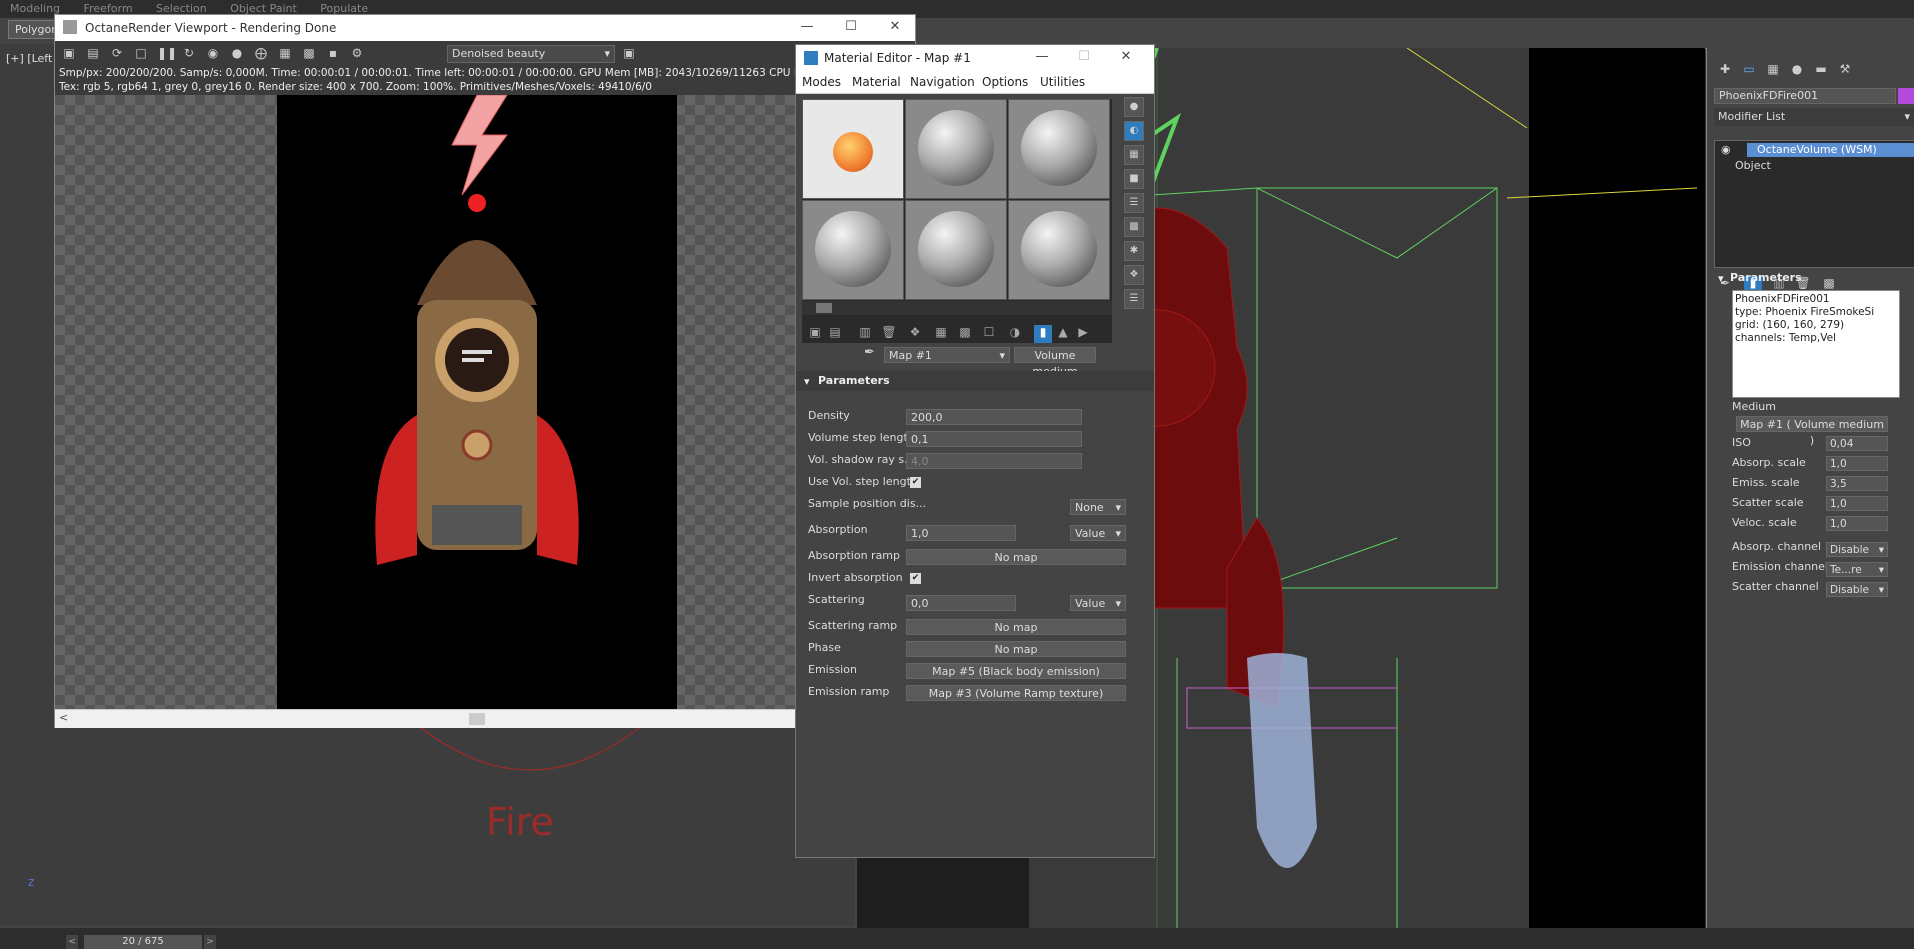  I want to click on close-button: ✕, so click(895, 26).